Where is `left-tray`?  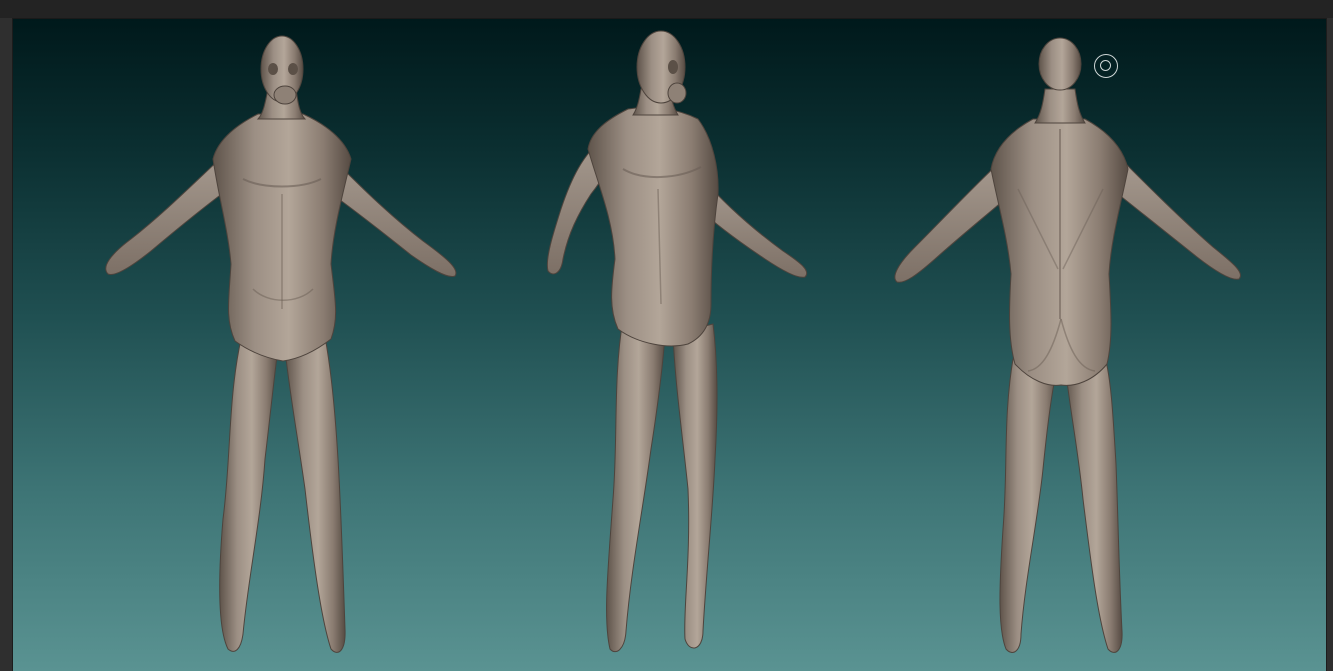 left-tray is located at coordinates (6, 344).